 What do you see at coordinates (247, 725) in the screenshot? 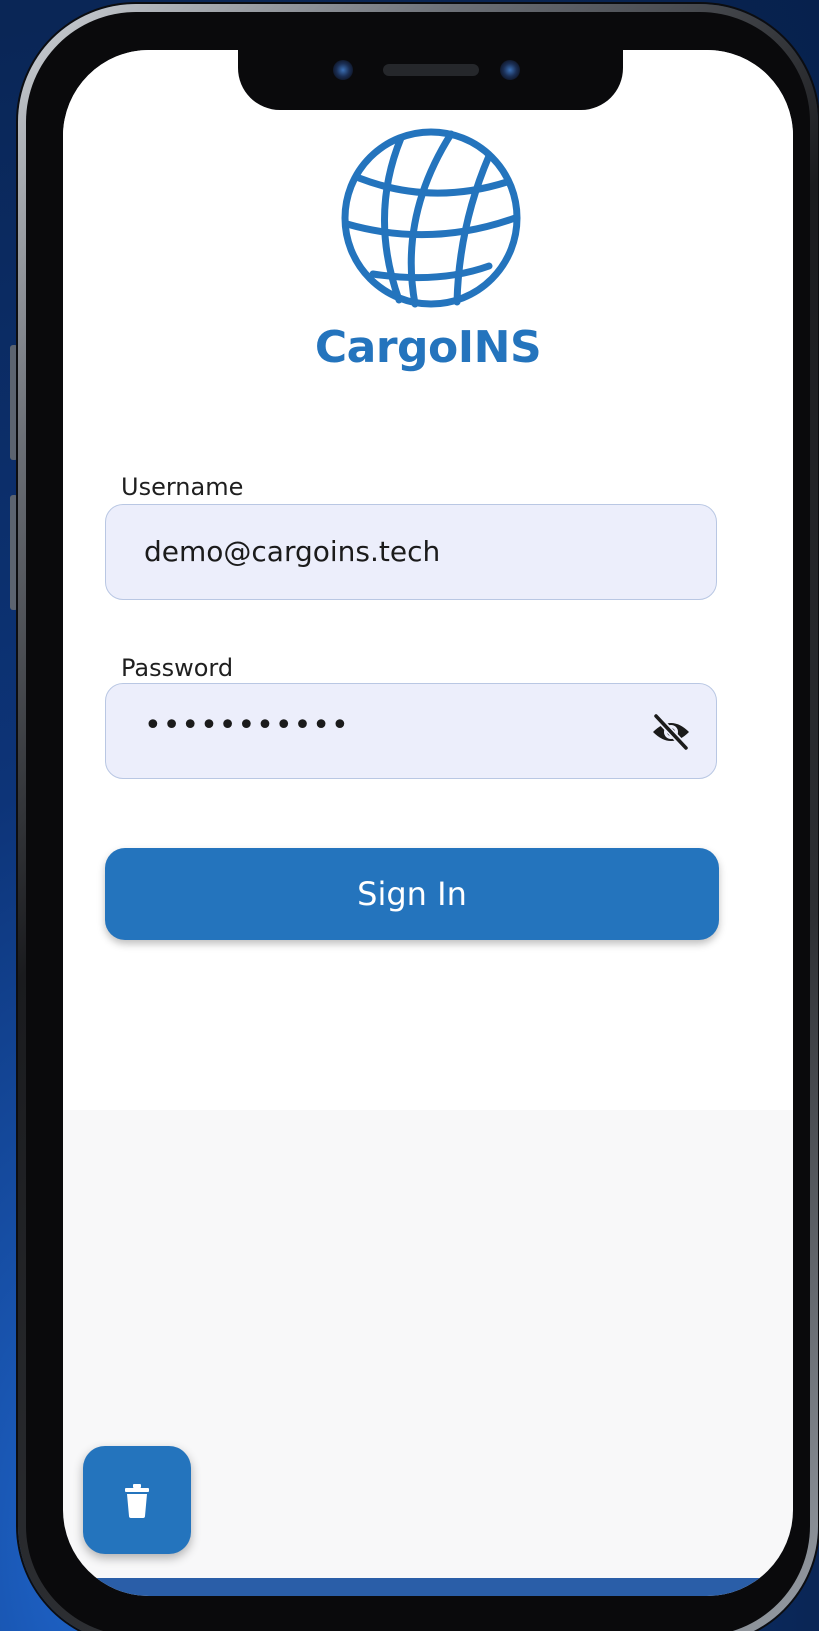
I see `password-value: •••••••••••` at bounding box center [247, 725].